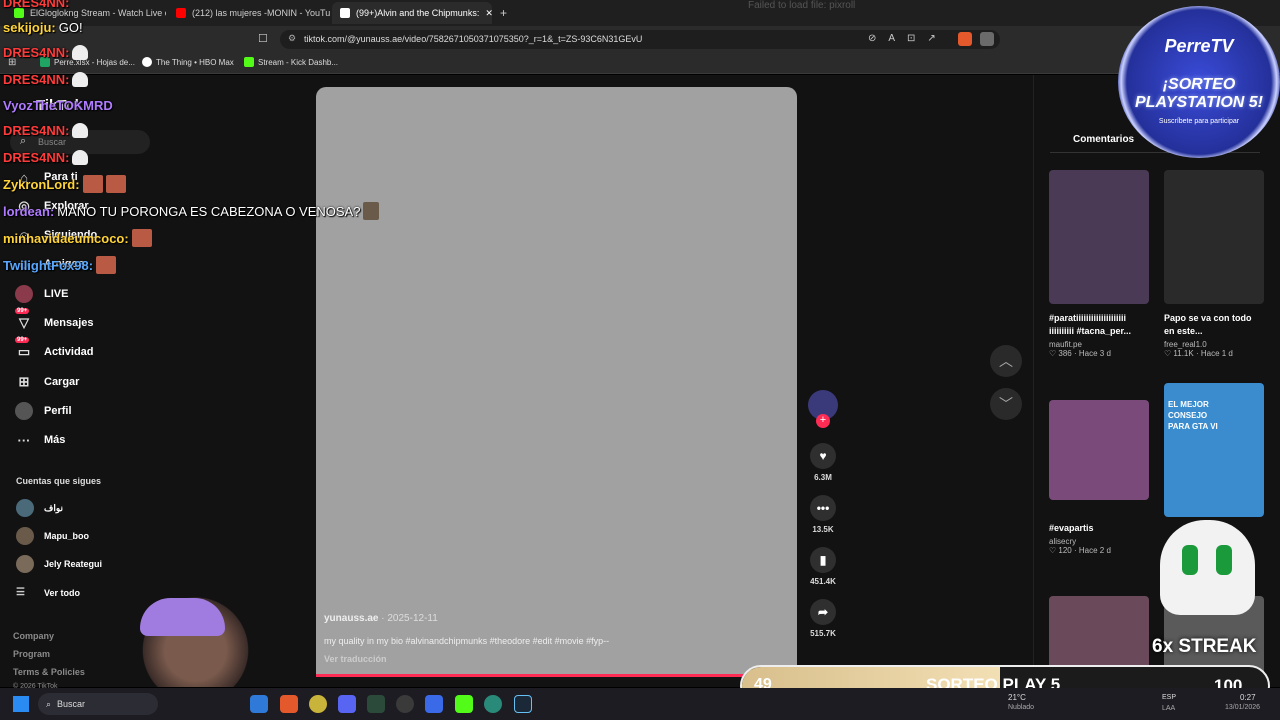  Describe the element at coordinates (59, 481) in the screenshot. I see `following-header: Cuentas que sigues` at that location.